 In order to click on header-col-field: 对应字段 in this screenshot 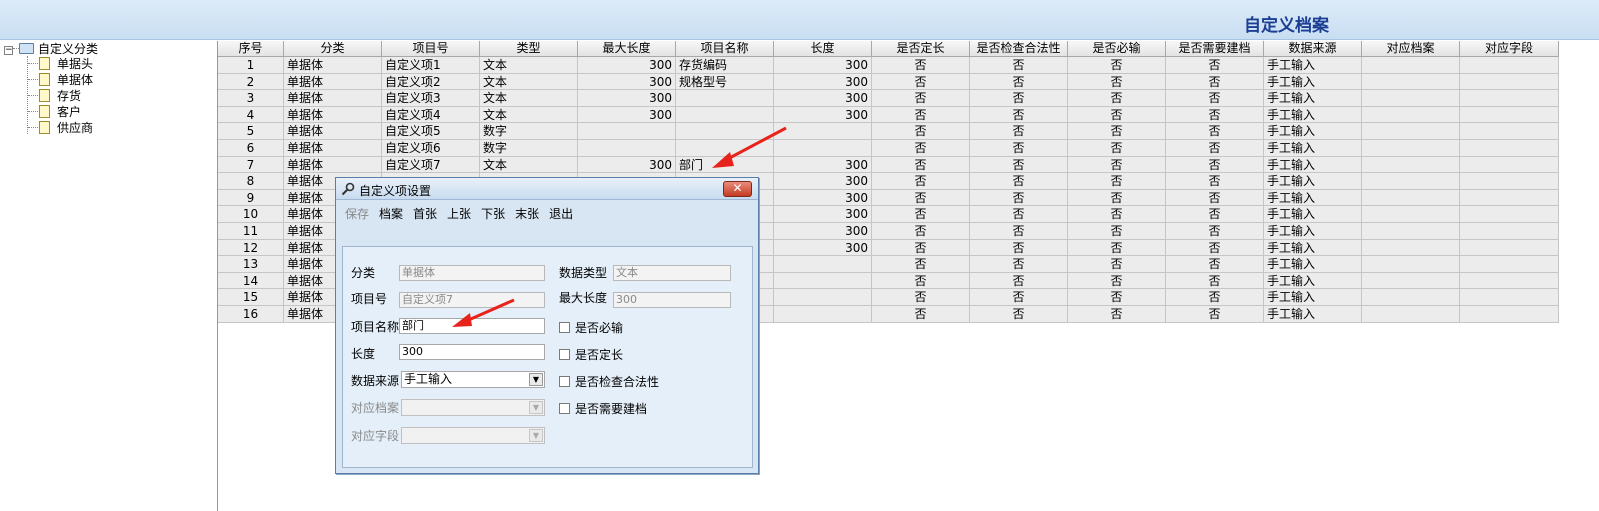, I will do `click(1509, 49)`.